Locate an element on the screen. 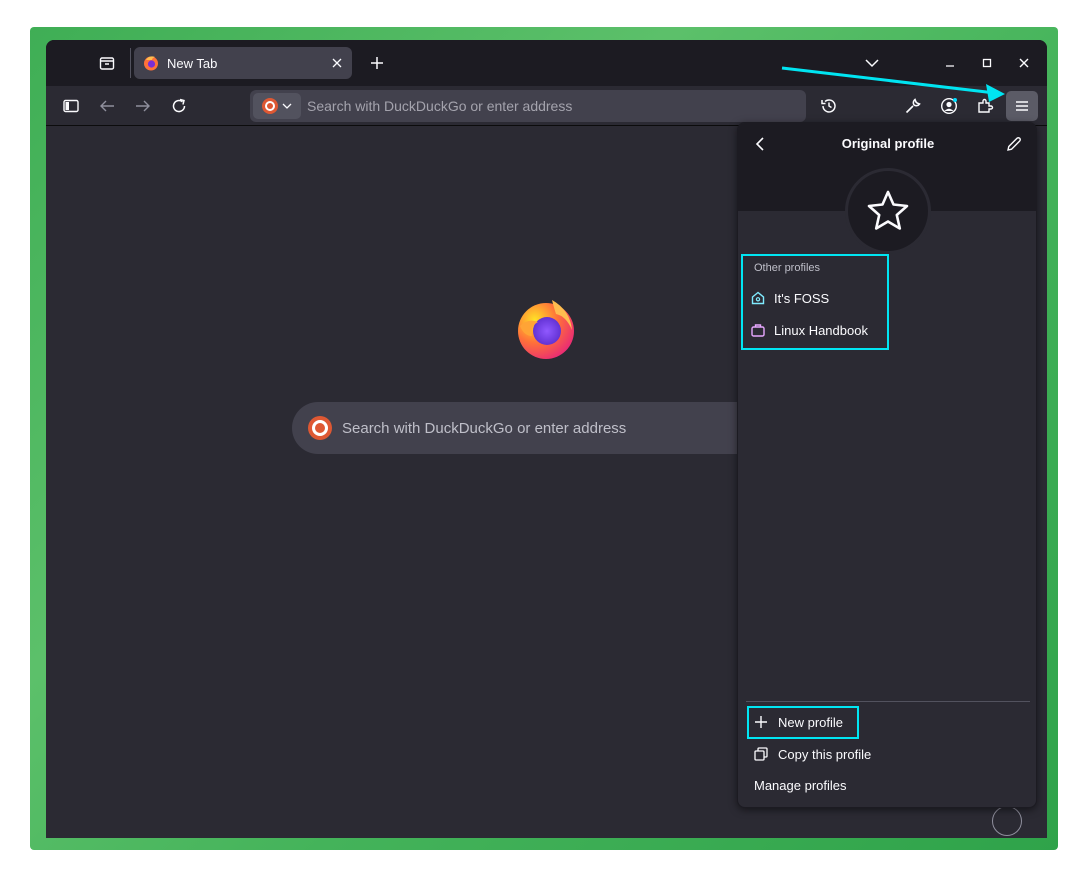 The height and width of the screenshot is (881, 1087). manage-profiles-button: Manage profiles is located at coordinates (800, 785).